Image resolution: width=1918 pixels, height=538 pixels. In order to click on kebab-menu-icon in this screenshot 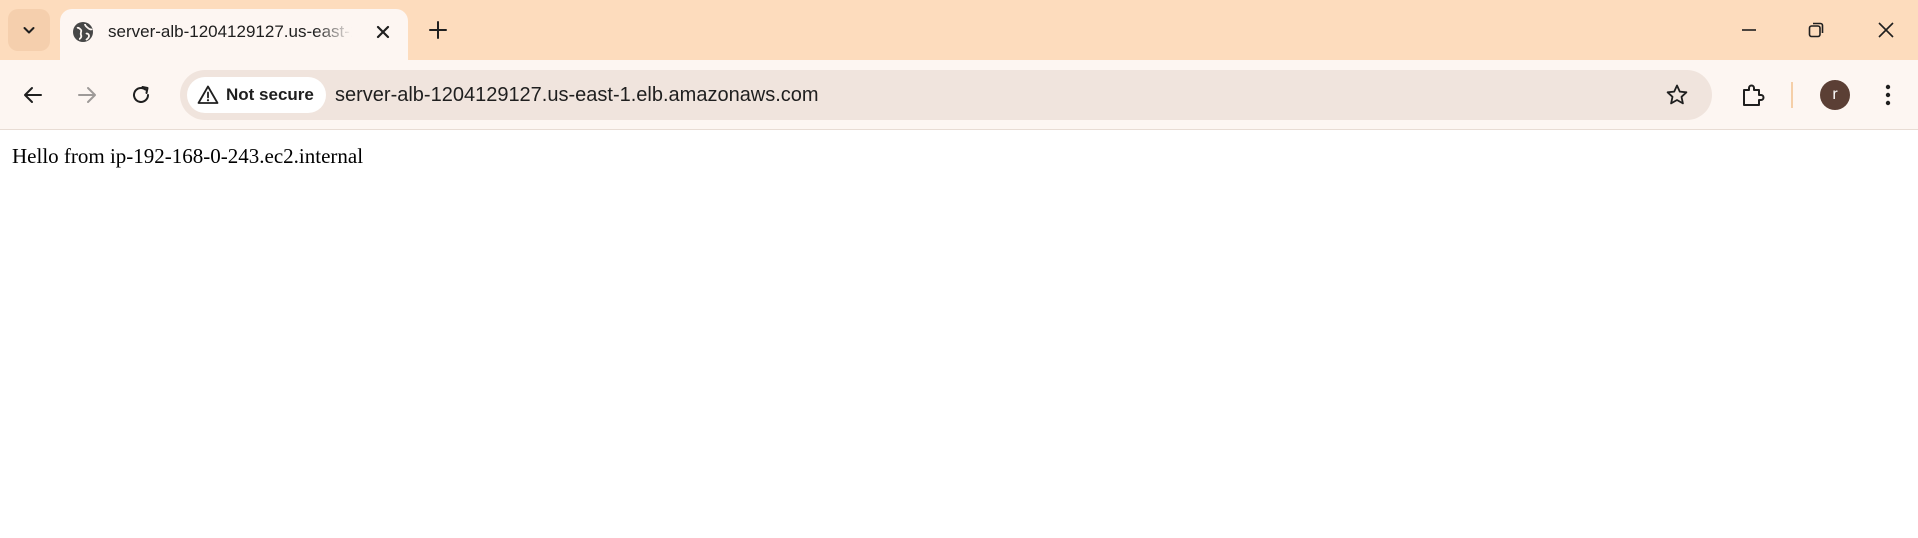, I will do `click(1888, 95)`.